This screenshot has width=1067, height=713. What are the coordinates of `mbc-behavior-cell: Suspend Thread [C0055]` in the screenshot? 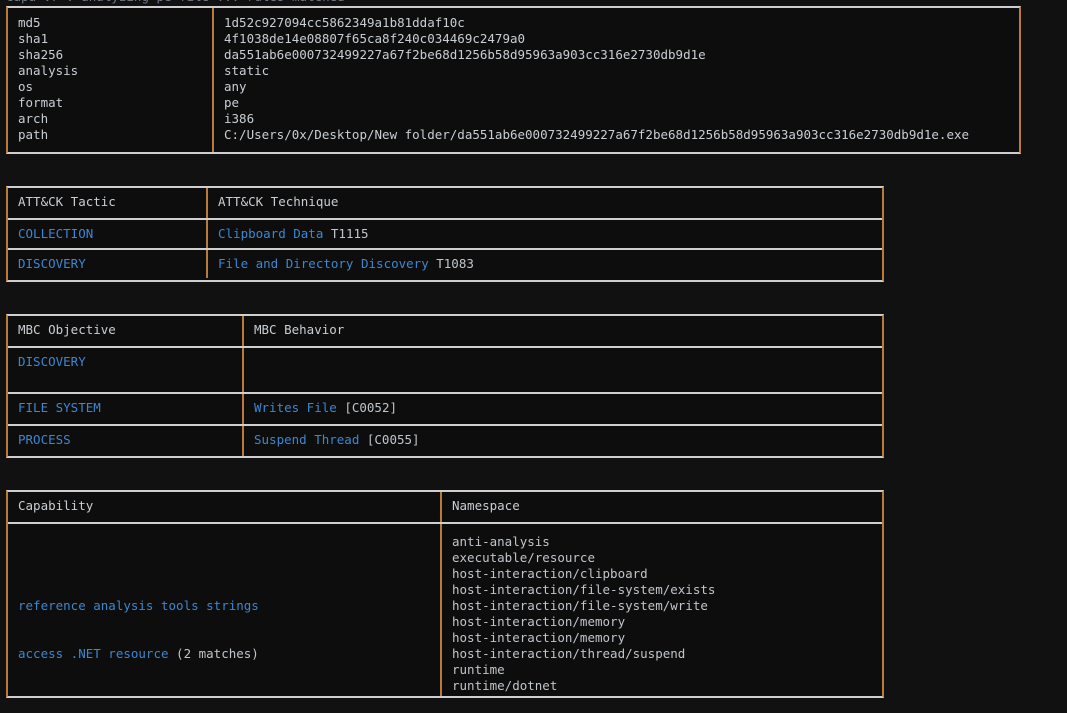 It's located at (563, 441).